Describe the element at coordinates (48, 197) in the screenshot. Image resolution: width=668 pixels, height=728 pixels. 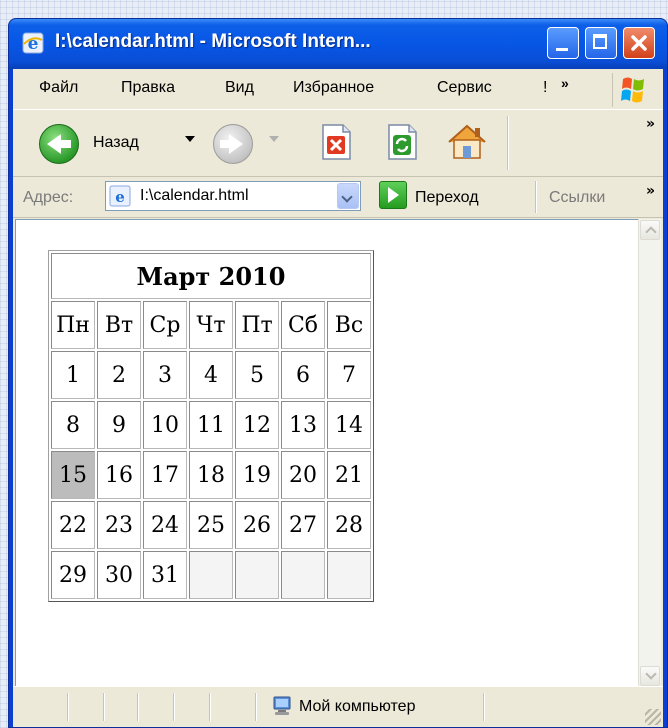
I see `address-label: Адрес:` at that location.